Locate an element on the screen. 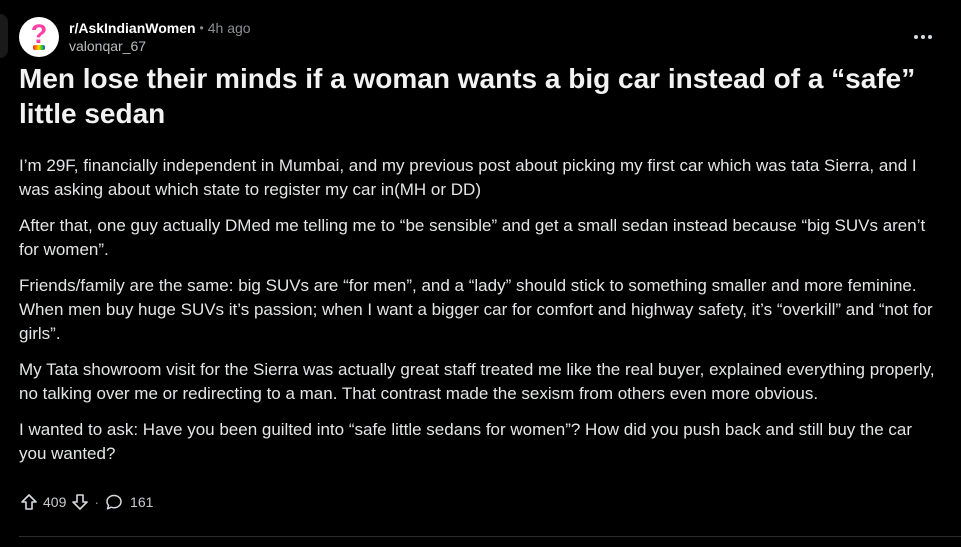  meta-top-row: r/AskIndianWomen • 4h ago is located at coordinates (160, 28).